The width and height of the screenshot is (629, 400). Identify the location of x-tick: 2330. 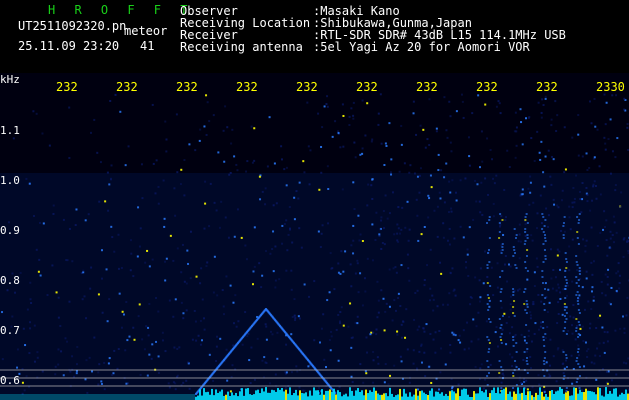
(610, 87).